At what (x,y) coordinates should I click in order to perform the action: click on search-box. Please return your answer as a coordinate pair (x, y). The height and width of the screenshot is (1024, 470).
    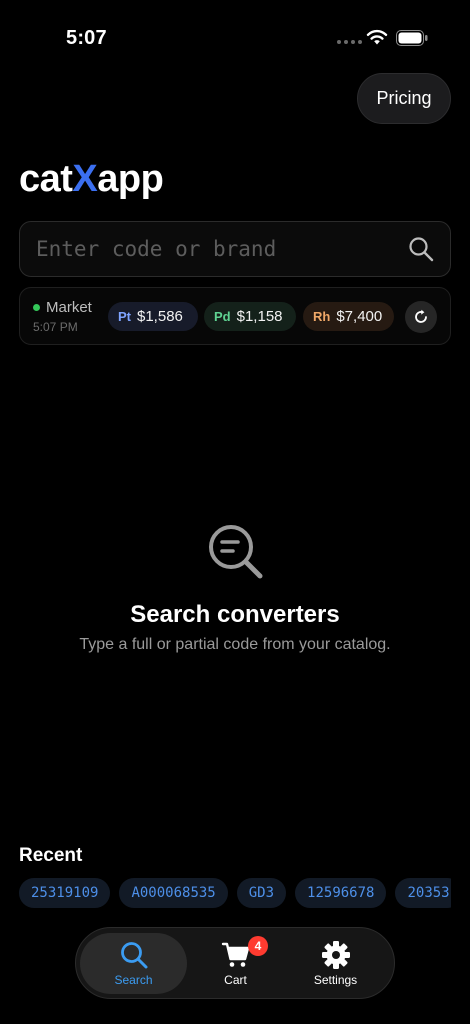
    Looking at the image, I should click on (235, 249).